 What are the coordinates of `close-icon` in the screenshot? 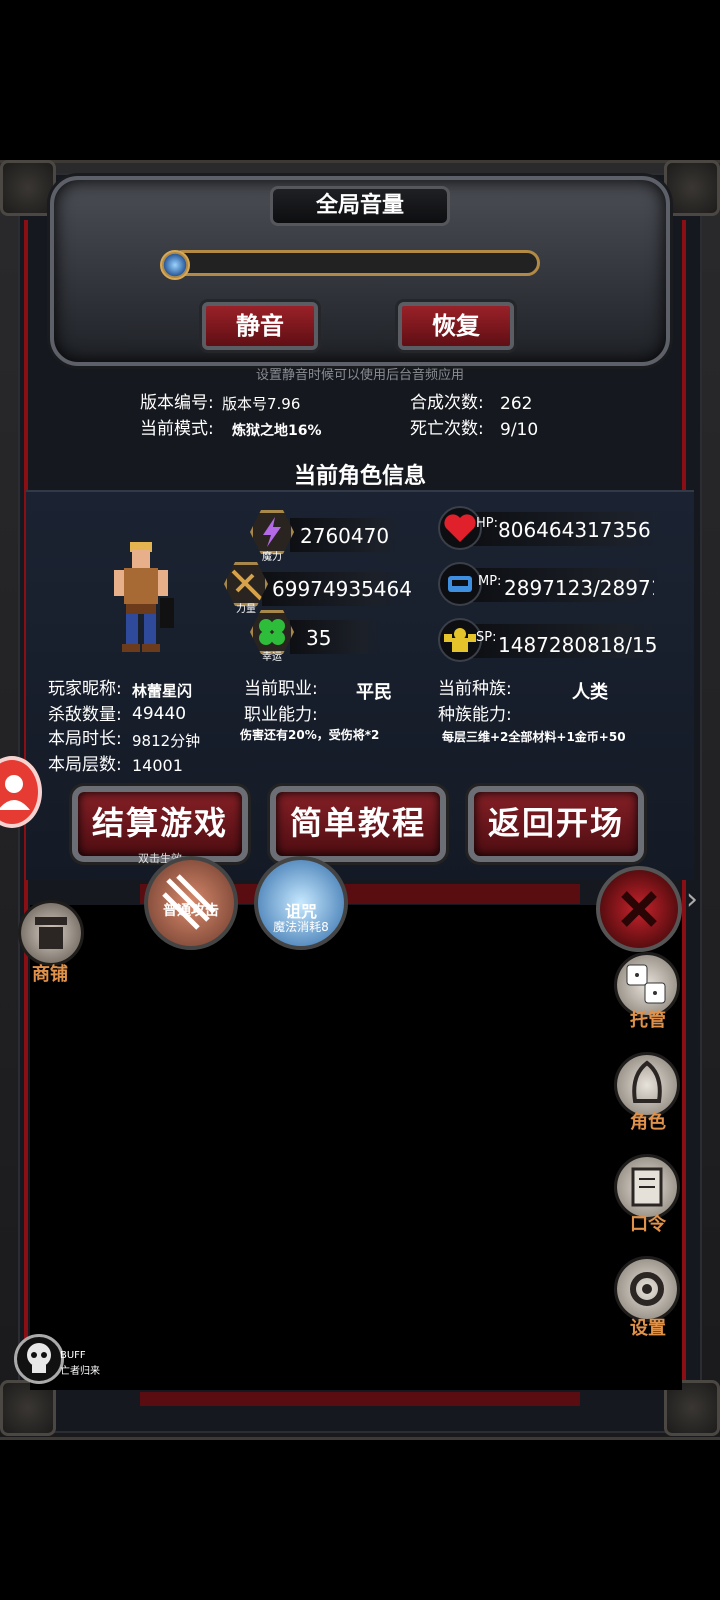 It's located at (639, 909).